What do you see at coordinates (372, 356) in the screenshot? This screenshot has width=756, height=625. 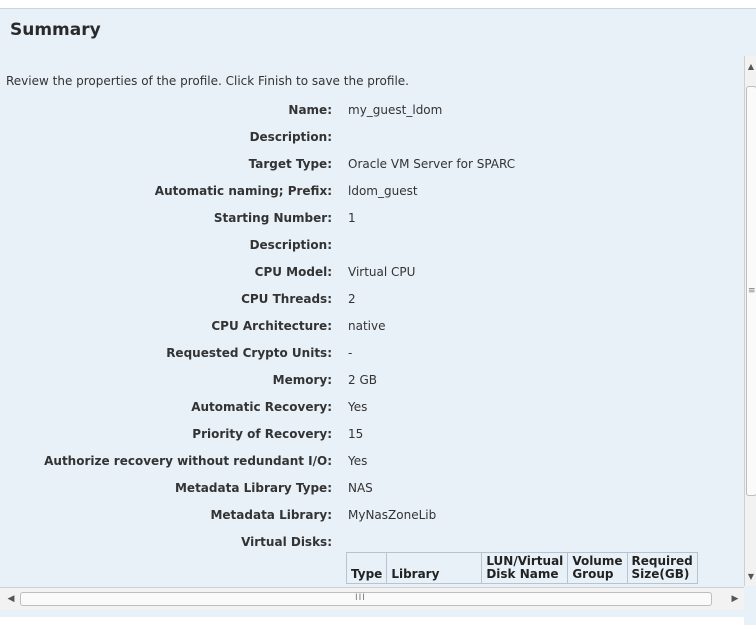 I see `property-row-crypto-units: Requested Crypto Units: -` at bounding box center [372, 356].